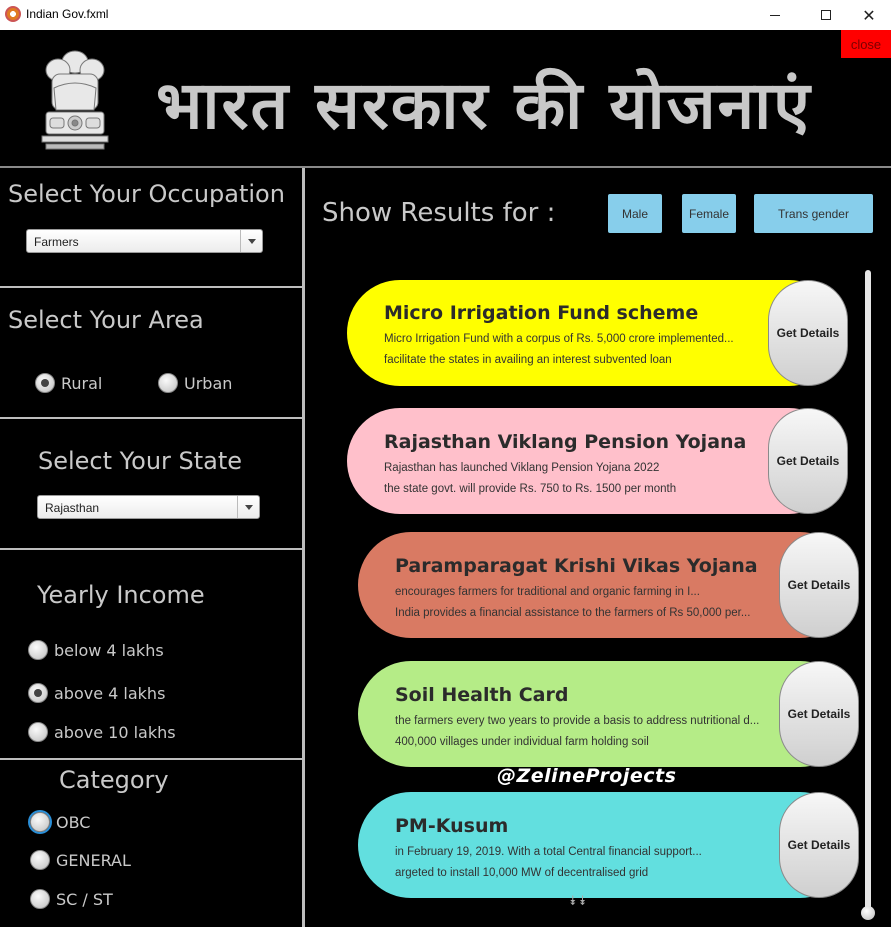  I want to click on state-value: Rajasthan, so click(72, 508).